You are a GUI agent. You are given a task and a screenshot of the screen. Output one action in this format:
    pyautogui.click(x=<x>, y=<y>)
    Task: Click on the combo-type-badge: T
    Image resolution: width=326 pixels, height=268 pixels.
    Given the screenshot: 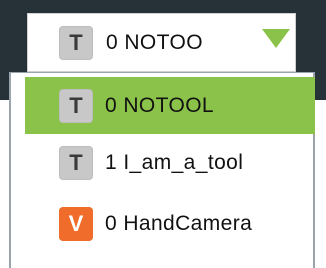 What is the action you would take?
    pyautogui.click(x=76, y=42)
    